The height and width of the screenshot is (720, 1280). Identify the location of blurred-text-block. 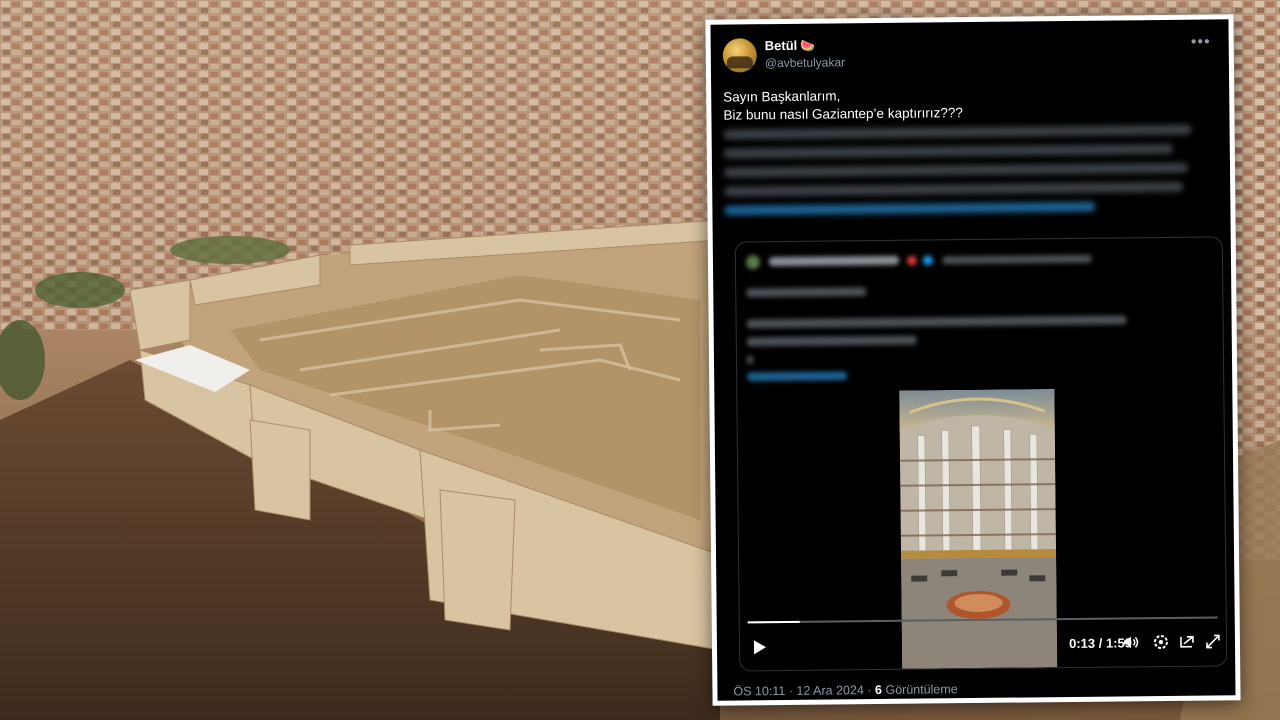
(968, 170).